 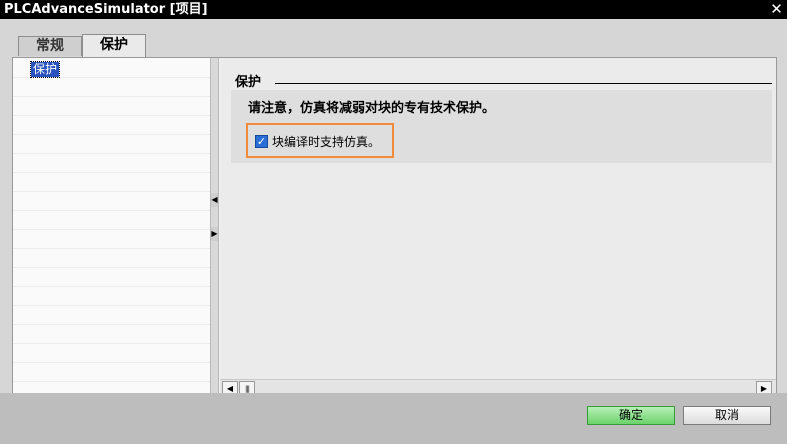 What do you see at coordinates (50, 46) in the screenshot?
I see `tab-general: 常规` at bounding box center [50, 46].